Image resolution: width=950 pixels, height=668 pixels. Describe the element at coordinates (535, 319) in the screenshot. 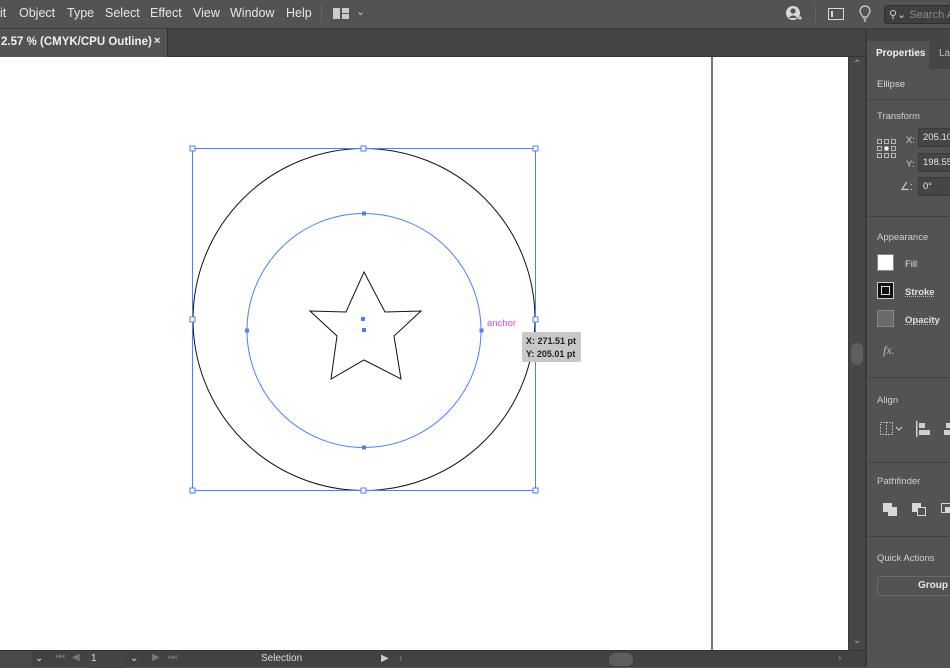

I see `handle-middle-right` at that location.